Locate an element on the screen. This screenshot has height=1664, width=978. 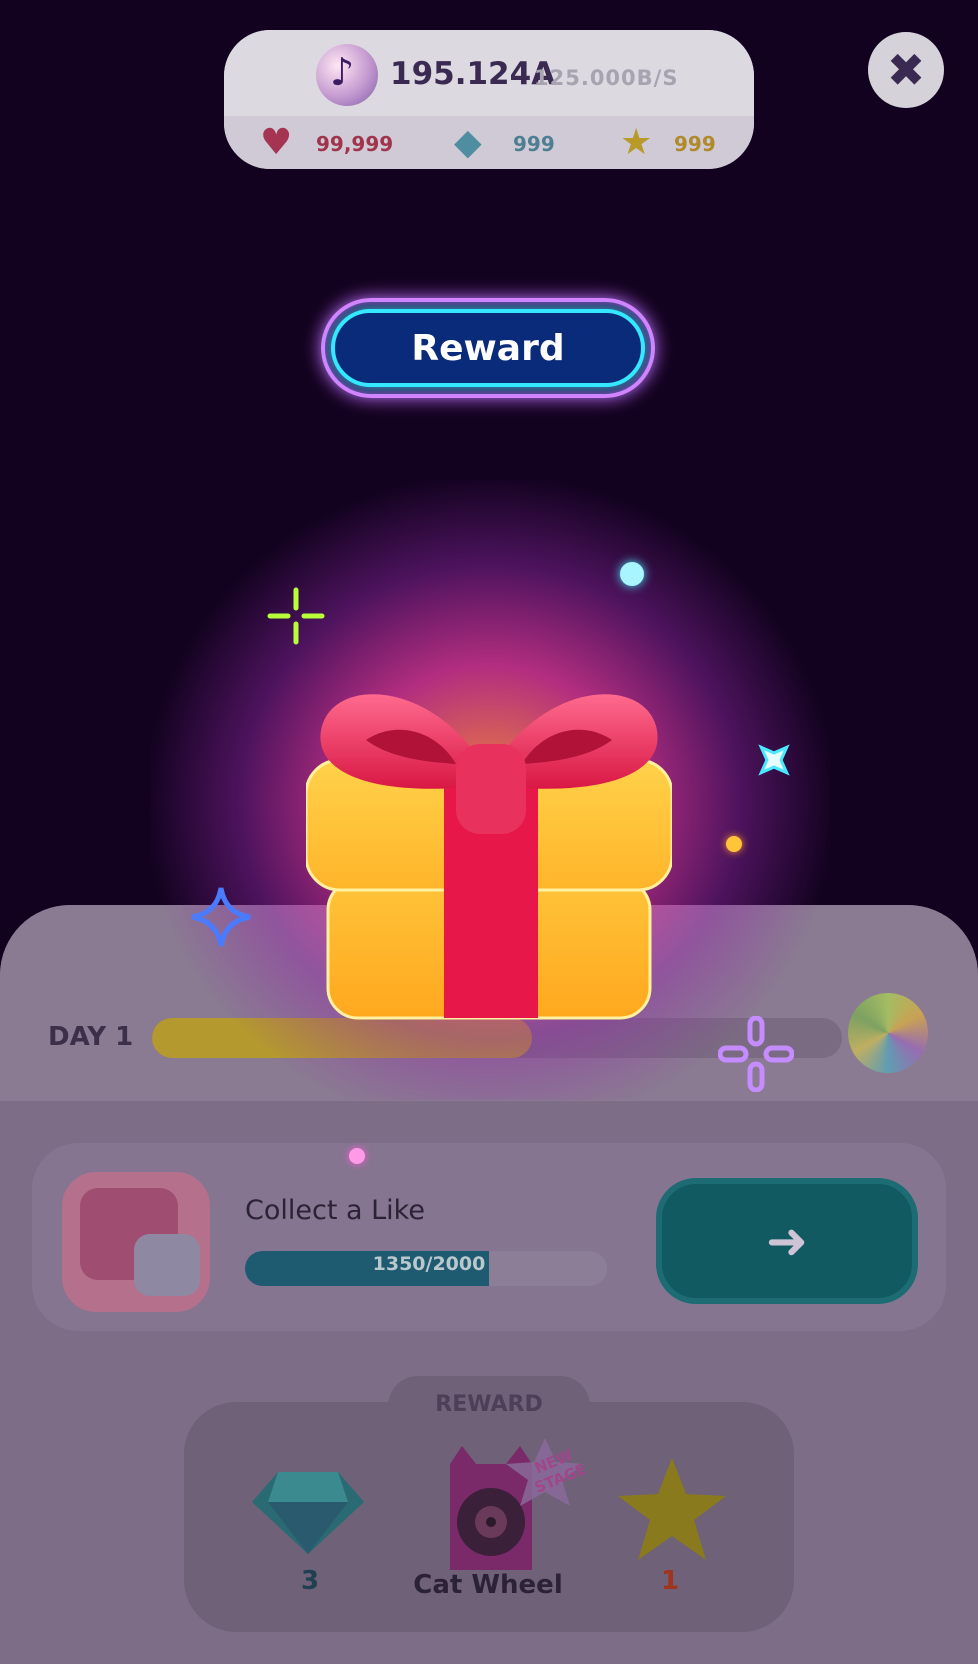
score-rate: 125.000B/S is located at coordinates (606, 78).